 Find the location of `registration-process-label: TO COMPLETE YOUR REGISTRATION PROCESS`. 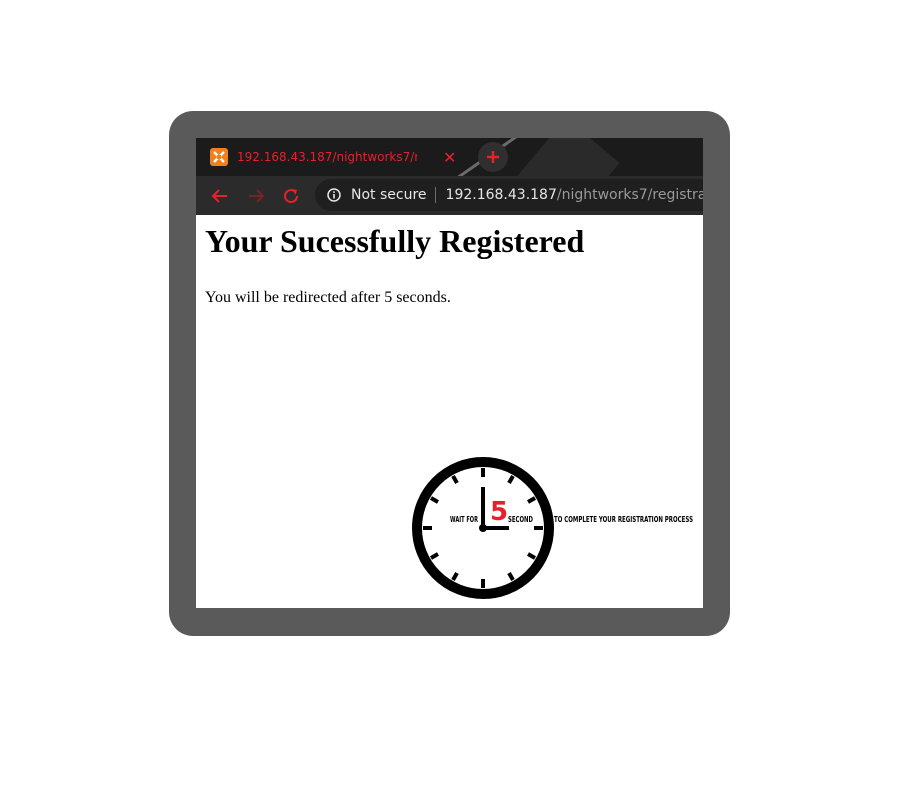

registration-process-label: TO COMPLETE YOUR REGISTRATION PROCESS is located at coordinates (623, 519).